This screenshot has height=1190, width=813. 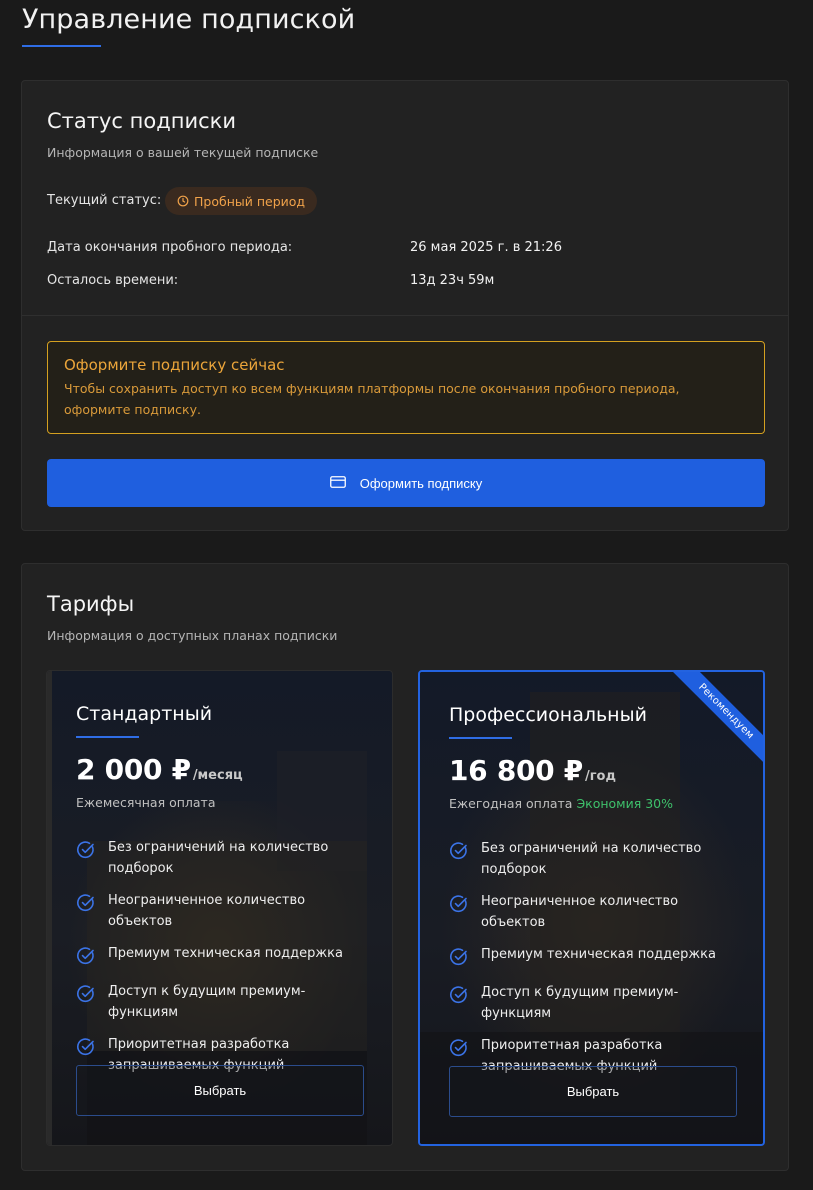 What do you see at coordinates (144, 714) in the screenshot?
I see `plan-name: Стандартный` at bounding box center [144, 714].